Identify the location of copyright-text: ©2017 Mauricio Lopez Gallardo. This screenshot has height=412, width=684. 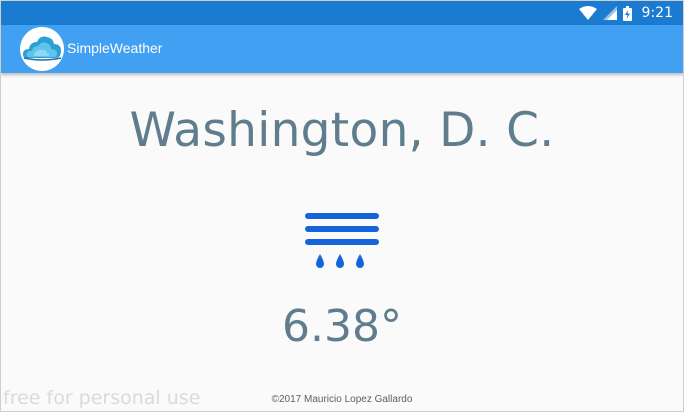
(342, 399).